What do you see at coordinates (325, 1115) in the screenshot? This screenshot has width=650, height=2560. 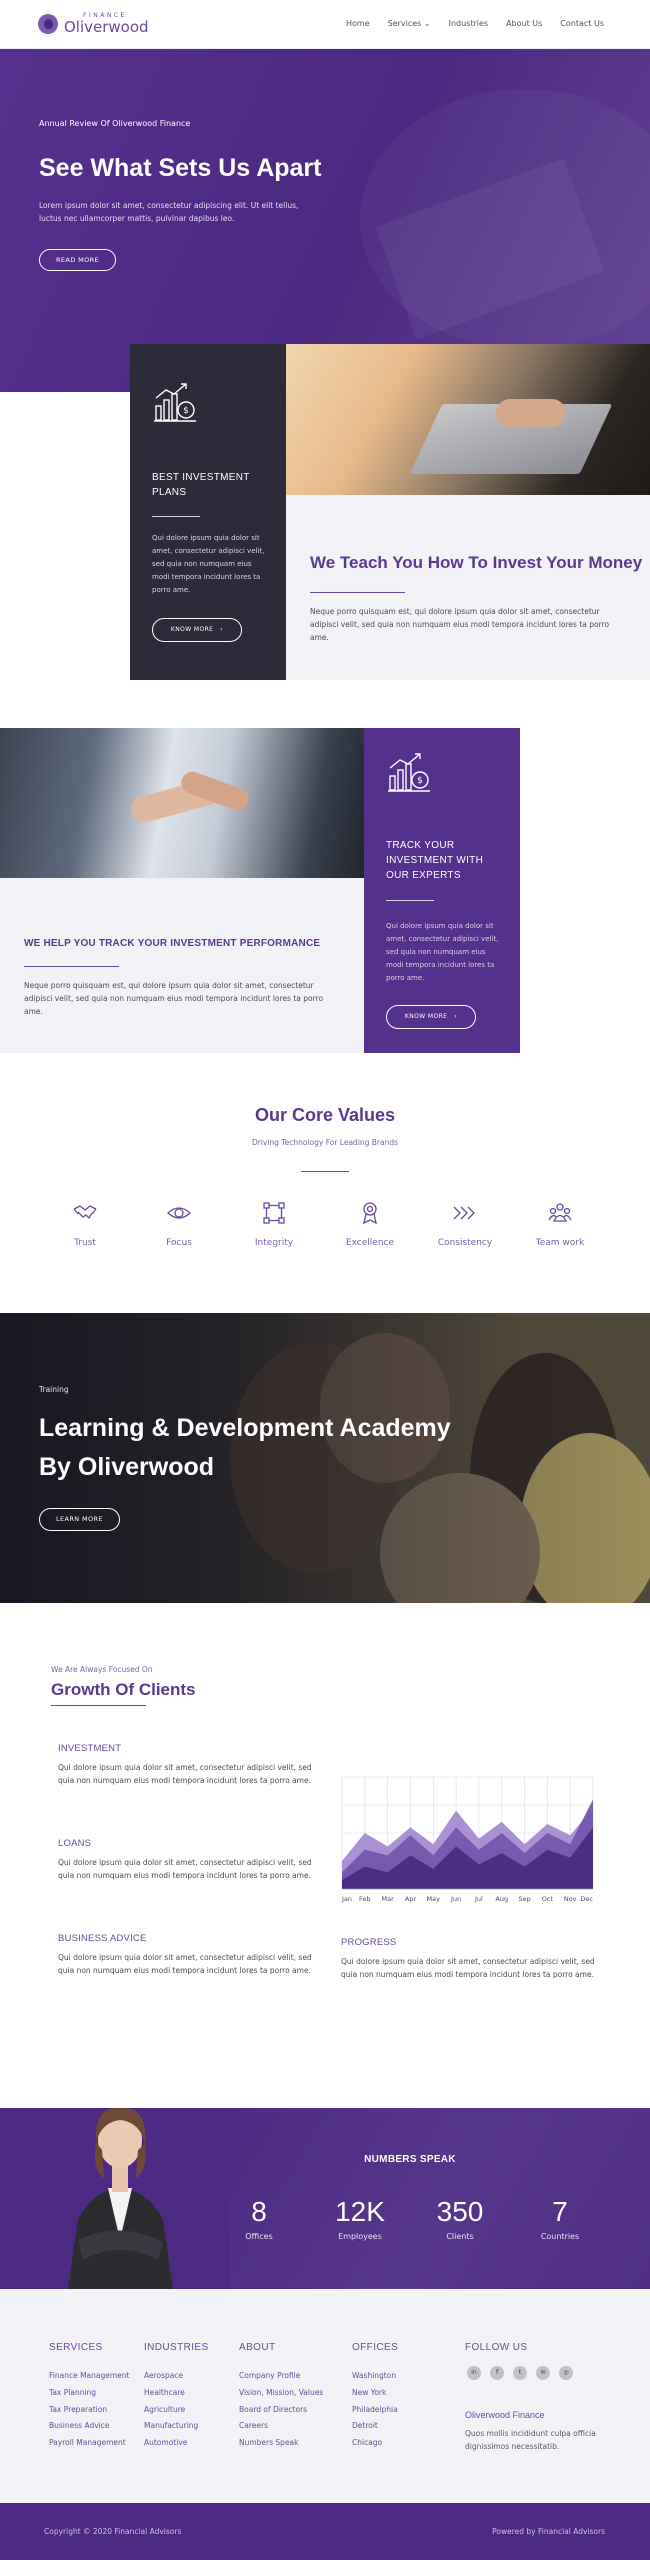 I see `core-values-title: Our Core Values` at bounding box center [325, 1115].